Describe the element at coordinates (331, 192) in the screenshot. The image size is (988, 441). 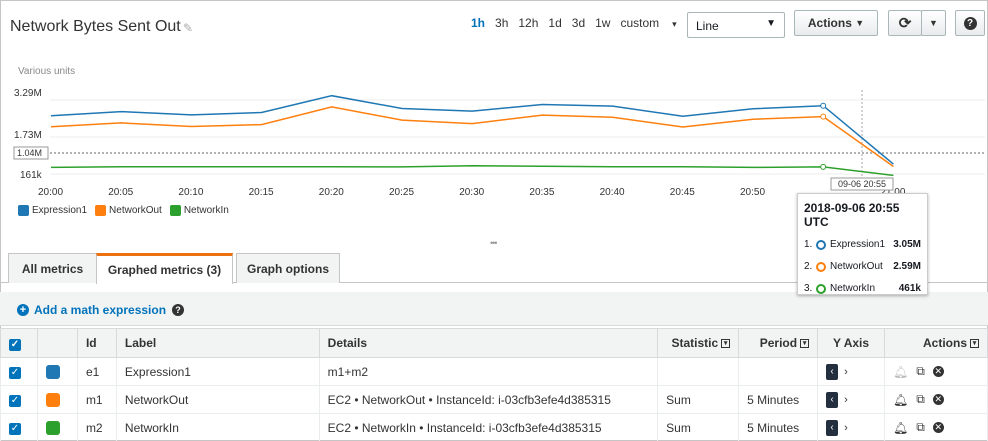
I see `x-tick-label: 20:20` at that location.